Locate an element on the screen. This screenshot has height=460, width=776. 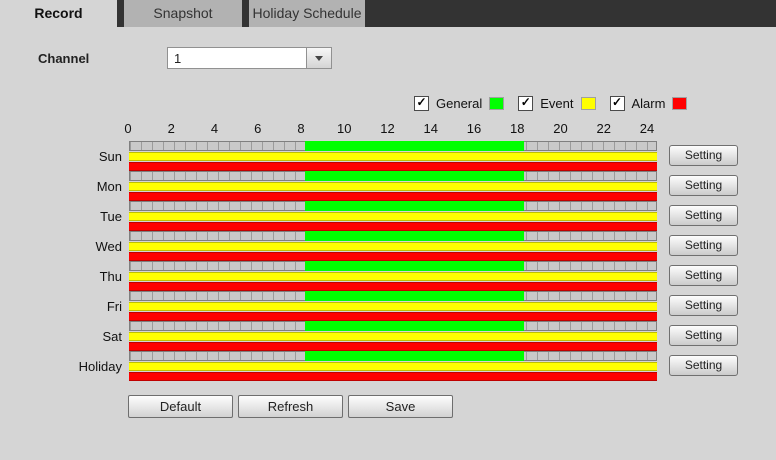
schedule-day-row: Thu Setting is located at coordinates (388, 276).